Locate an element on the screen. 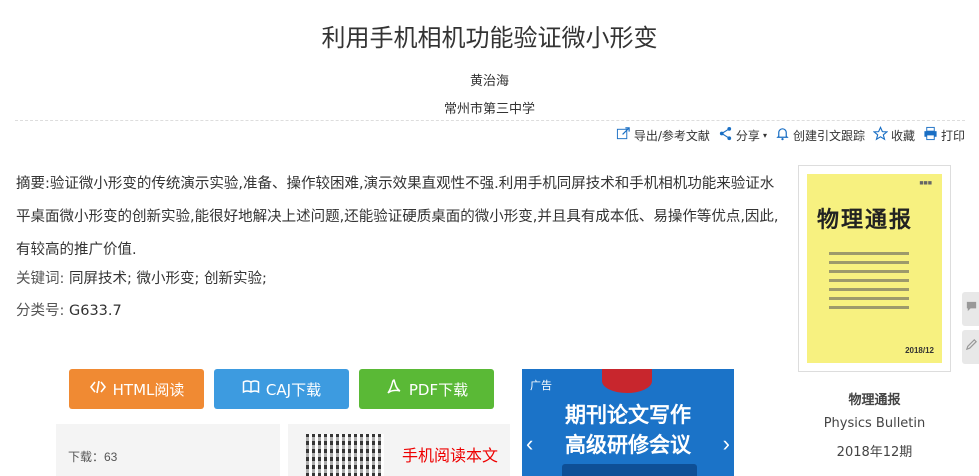 This screenshot has height=476, width=979. html-read-button: HTML阅读 is located at coordinates (136, 389).